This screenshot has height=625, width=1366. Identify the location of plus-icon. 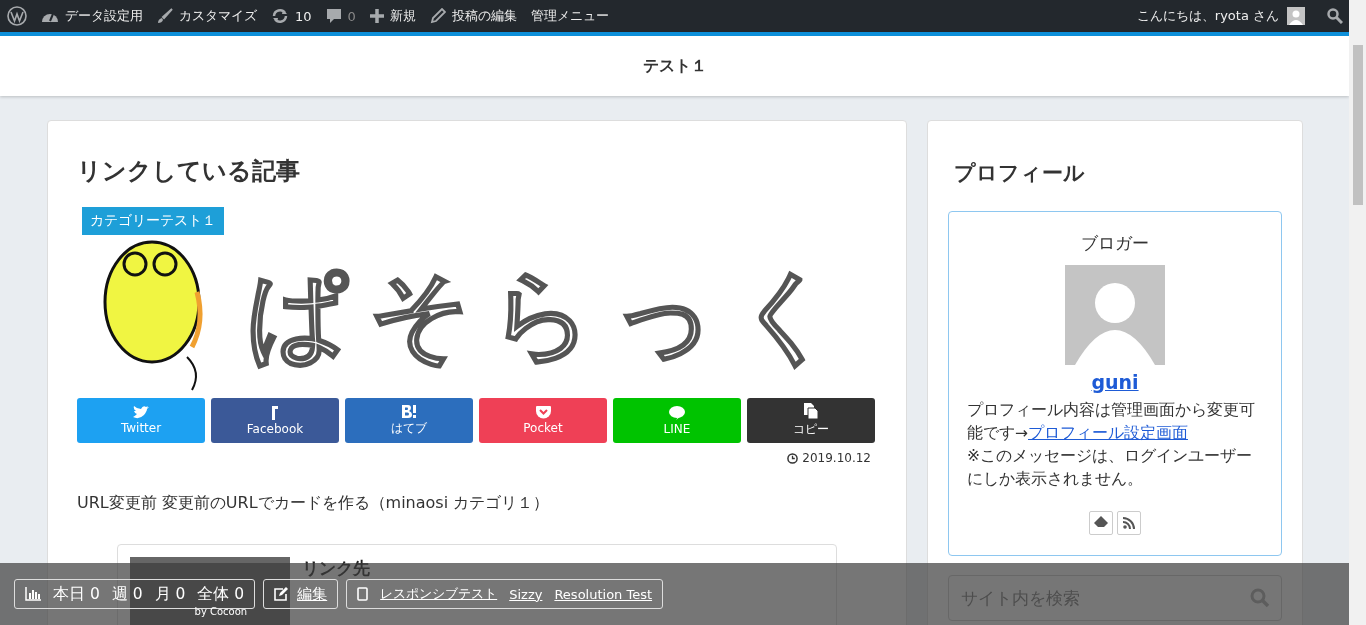
(376, 16).